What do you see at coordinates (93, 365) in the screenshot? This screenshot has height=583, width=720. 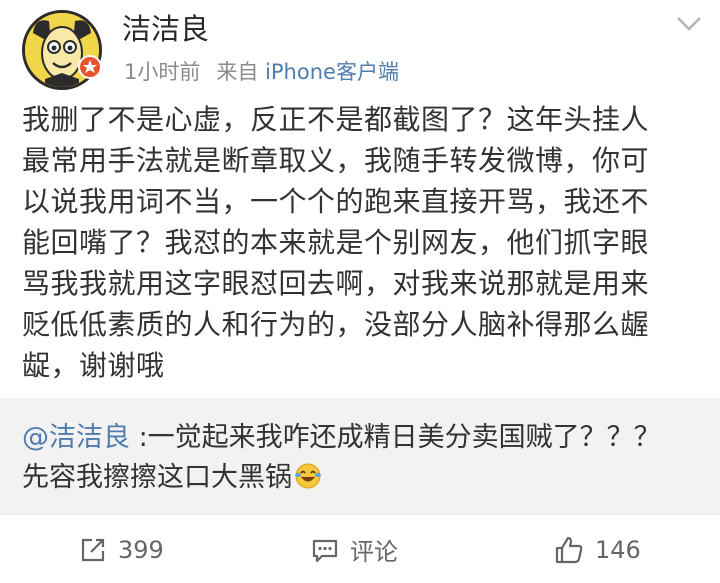 I see `post-line: 龊，谢谢哦` at bounding box center [93, 365].